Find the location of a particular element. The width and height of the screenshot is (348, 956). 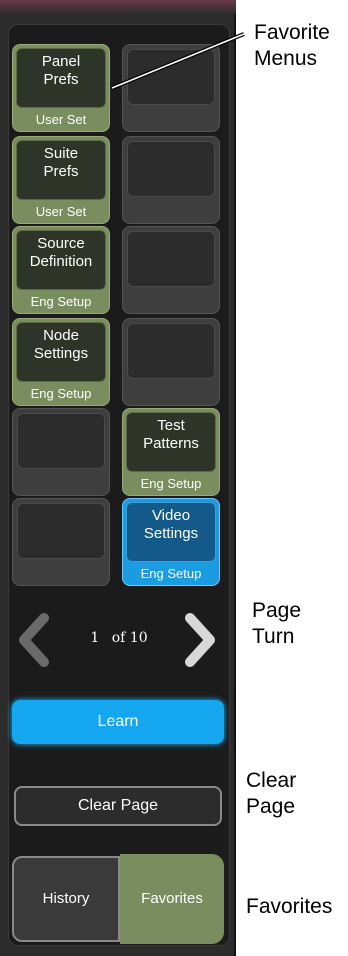

callout-favorites: Favorites is located at coordinates (289, 907).